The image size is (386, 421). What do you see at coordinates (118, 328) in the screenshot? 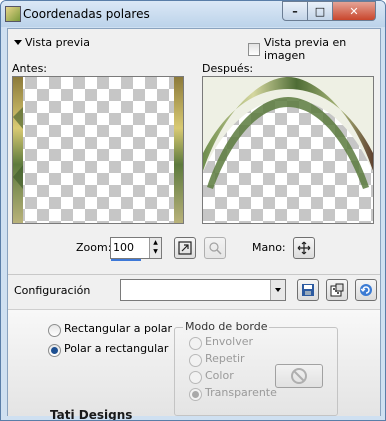
I see `rect-to-polar-label: Rectangular a polar` at bounding box center [118, 328].